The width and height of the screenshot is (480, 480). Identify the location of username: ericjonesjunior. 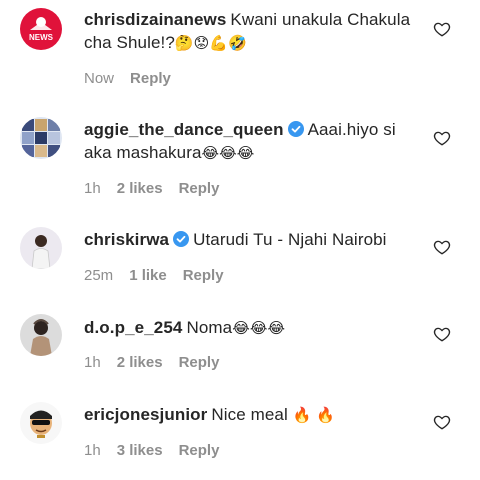
(145, 414).